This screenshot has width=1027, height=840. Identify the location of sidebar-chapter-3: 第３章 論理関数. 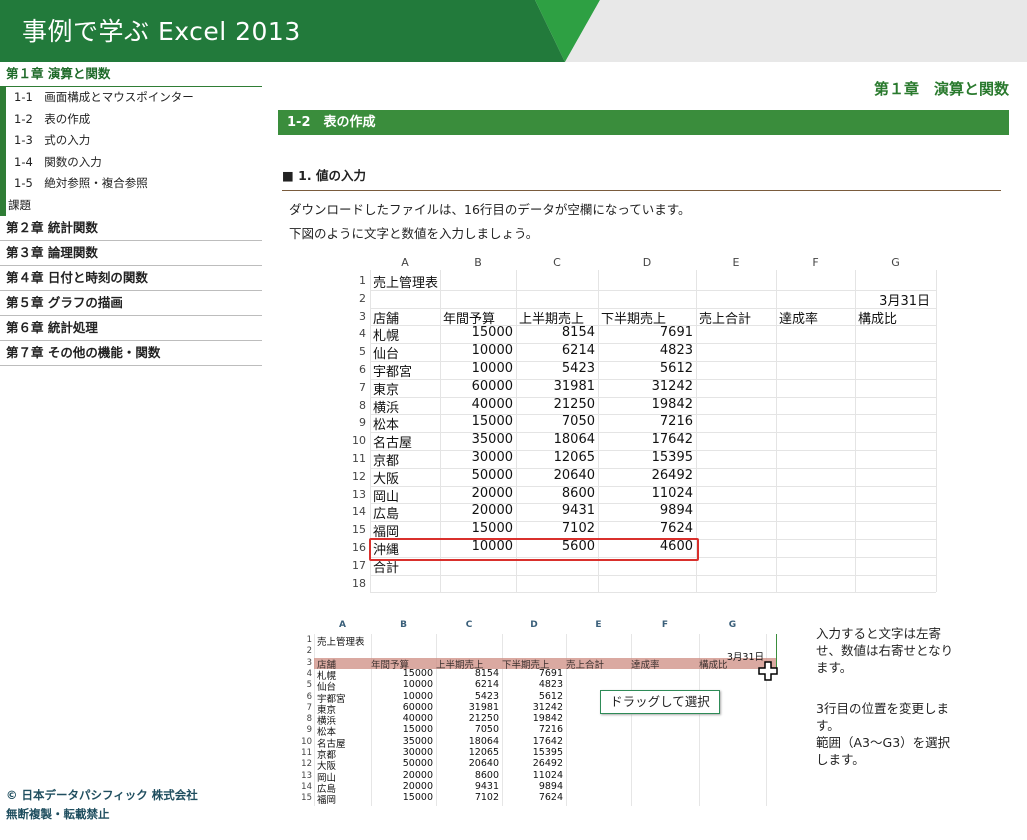
(131, 253).